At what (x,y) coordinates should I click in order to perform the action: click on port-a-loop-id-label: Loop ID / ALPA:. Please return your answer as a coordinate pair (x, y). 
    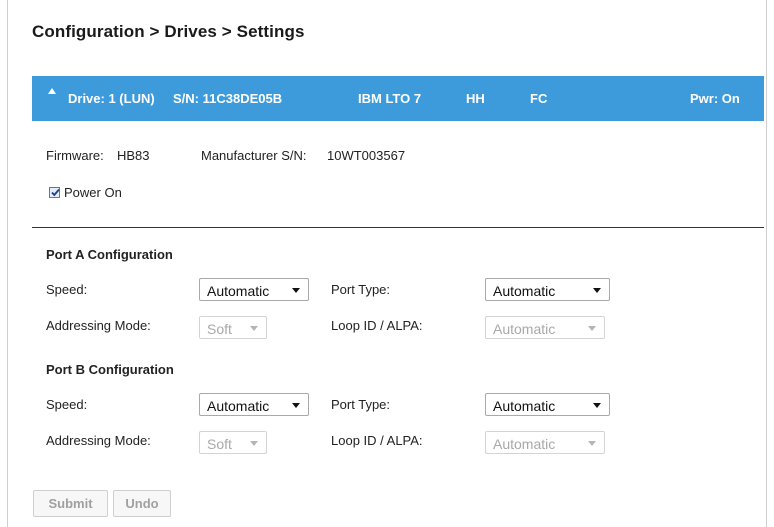
    Looking at the image, I should click on (377, 325).